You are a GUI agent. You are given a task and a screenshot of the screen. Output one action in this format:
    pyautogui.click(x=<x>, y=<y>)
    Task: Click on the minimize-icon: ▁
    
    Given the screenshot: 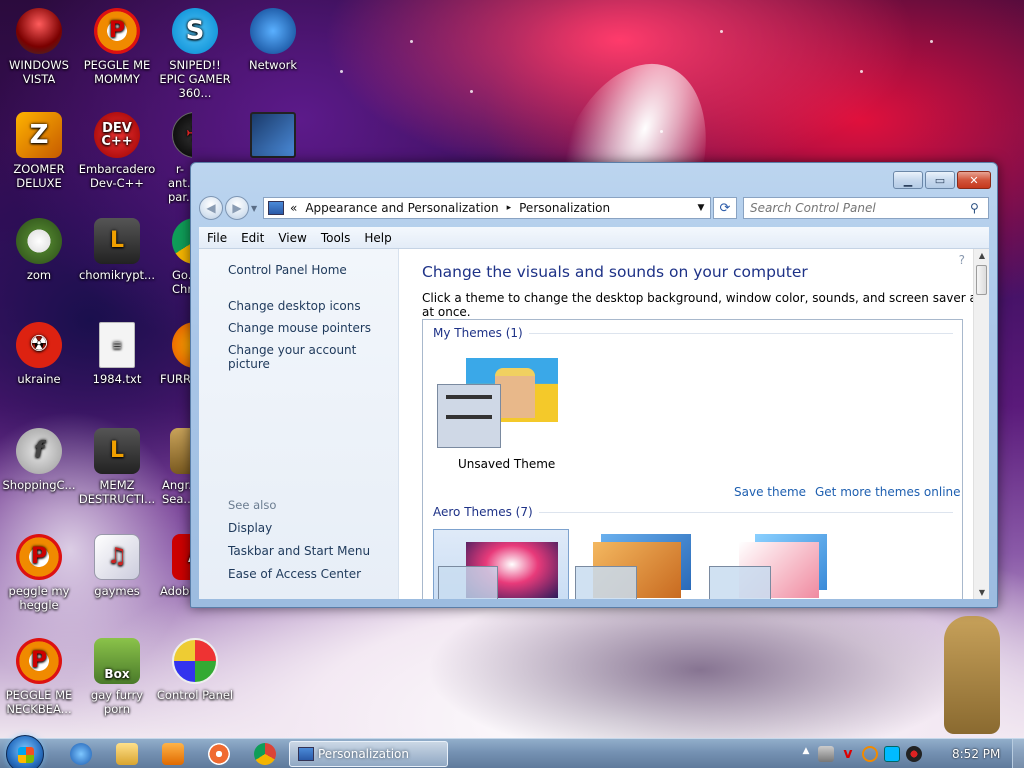 What is the action you would take?
    pyautogui.click(x=908, y=180)
    